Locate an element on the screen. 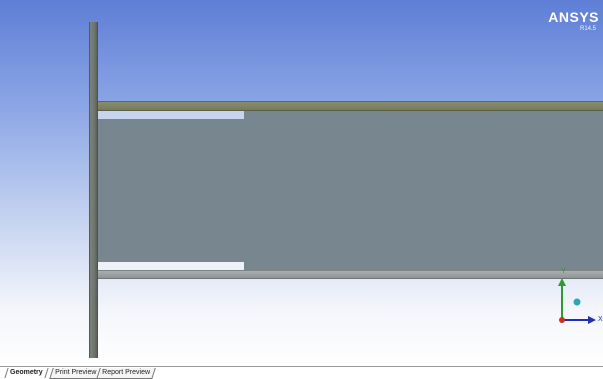 The image size is (603, 379). isometric-view-ball-icon is located at coordinates (577, 302).